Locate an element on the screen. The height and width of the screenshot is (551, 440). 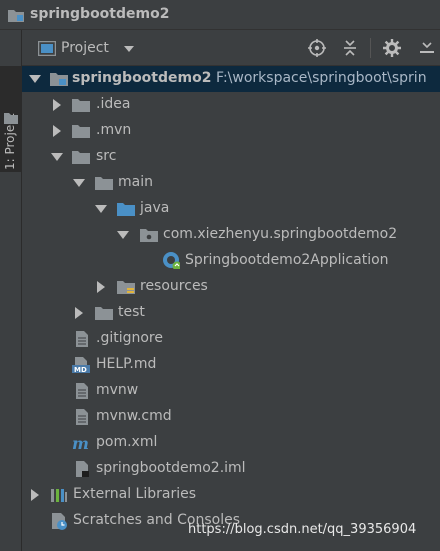
tree-row-external-libraries: External Libraries is located at coordinates (231, 495).